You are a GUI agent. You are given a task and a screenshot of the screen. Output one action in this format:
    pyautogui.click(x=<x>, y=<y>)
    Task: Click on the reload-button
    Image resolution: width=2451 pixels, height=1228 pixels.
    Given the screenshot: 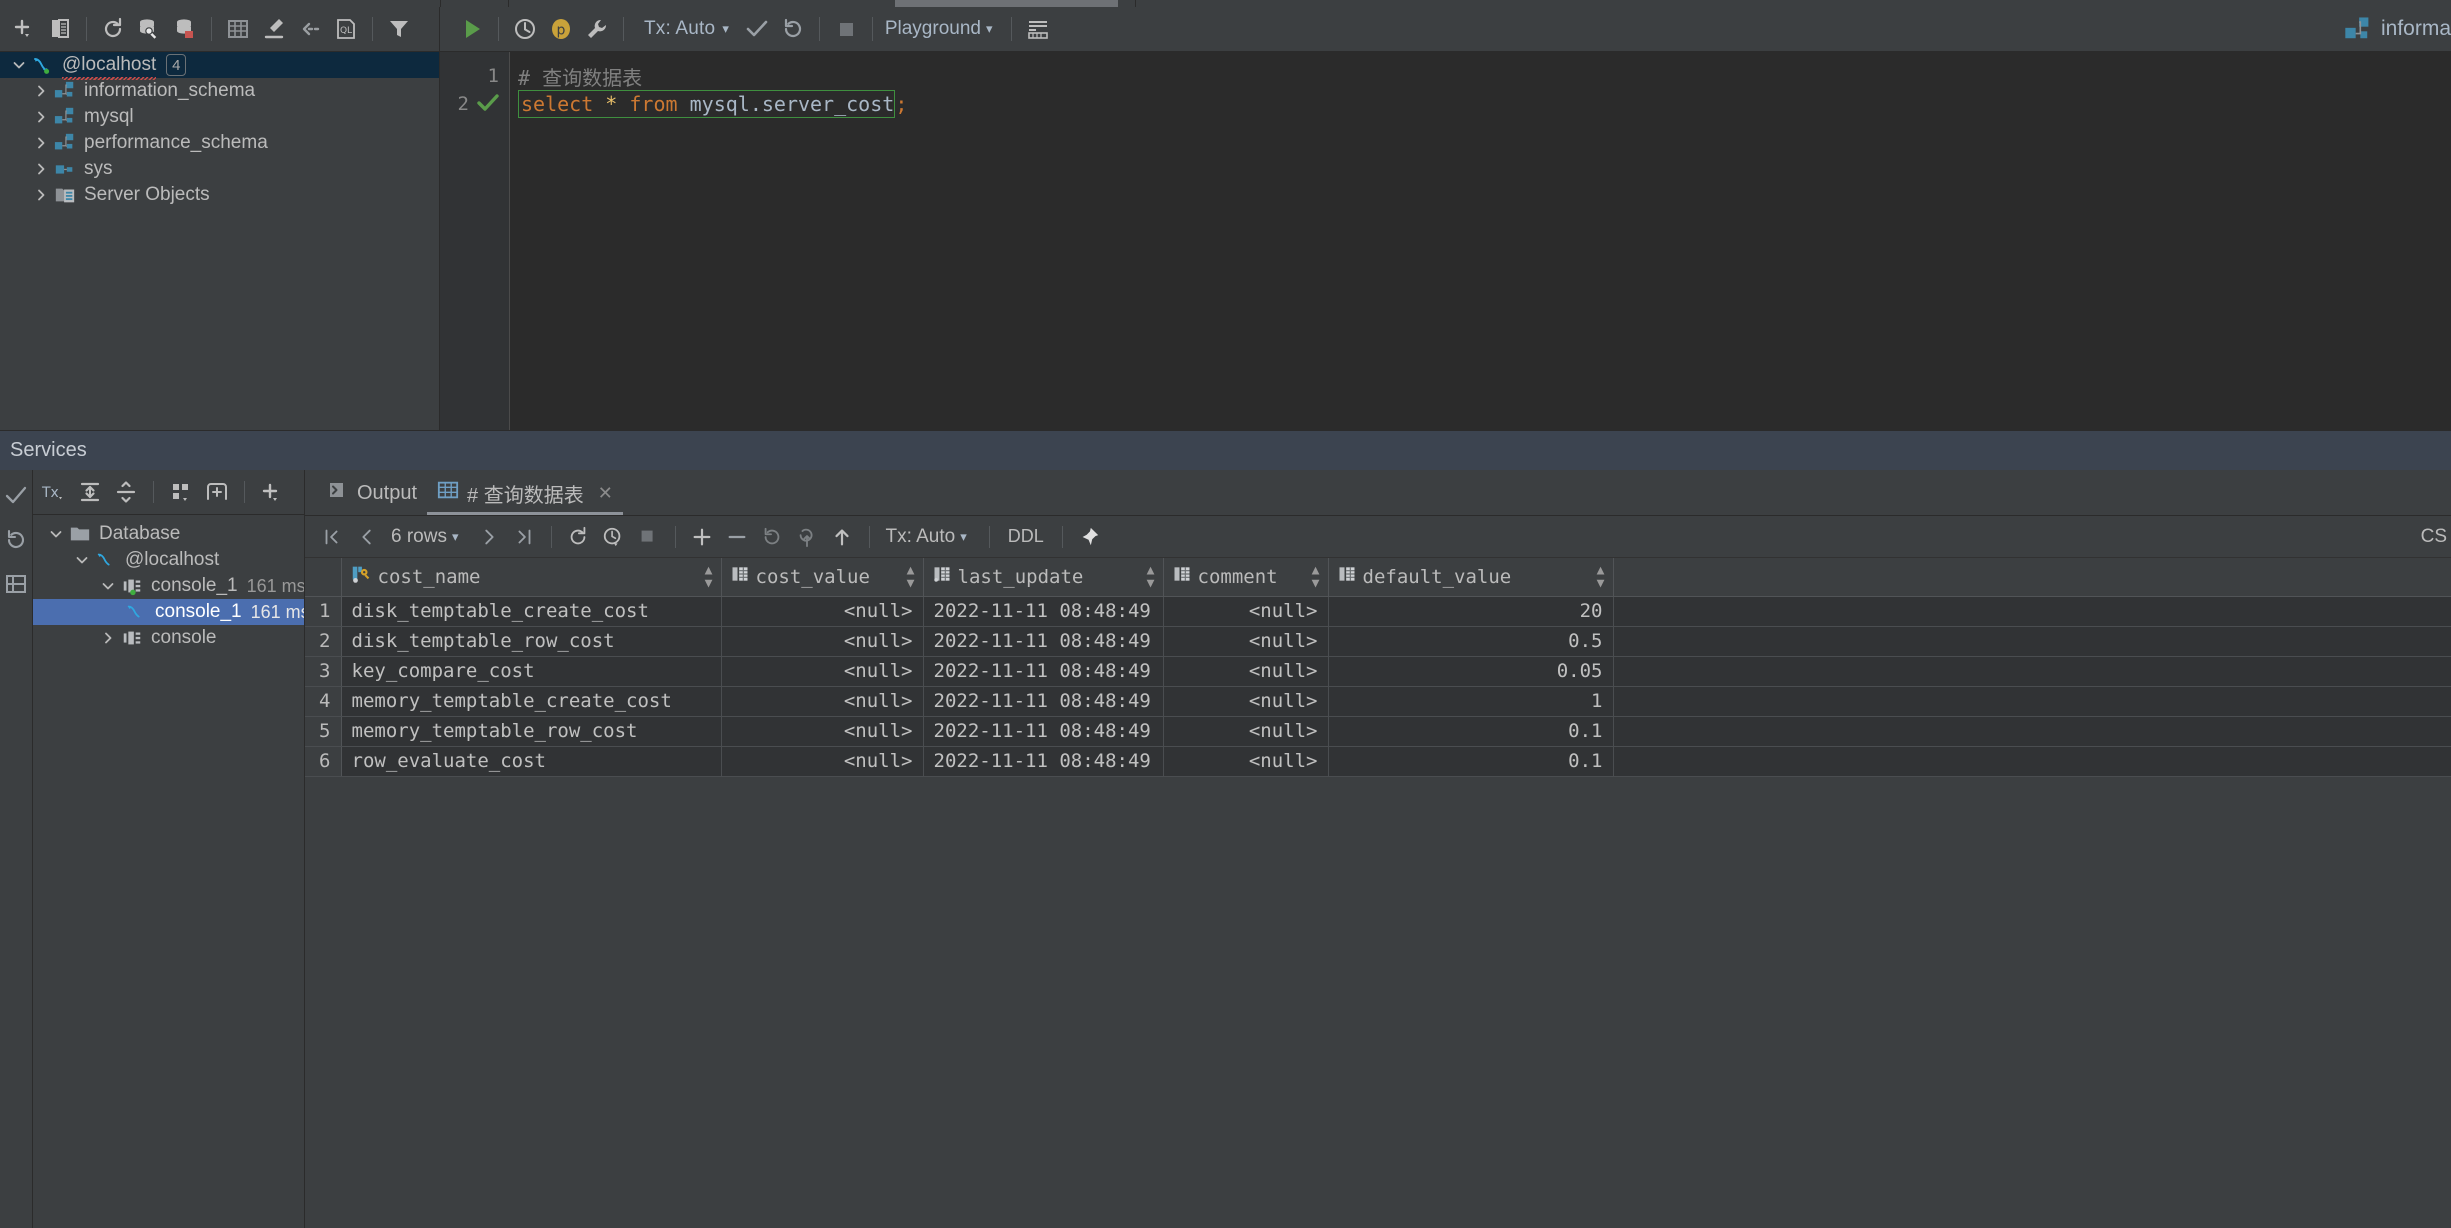 What is the action you would take?
    pyautogui.click(x=578, y=536)
    